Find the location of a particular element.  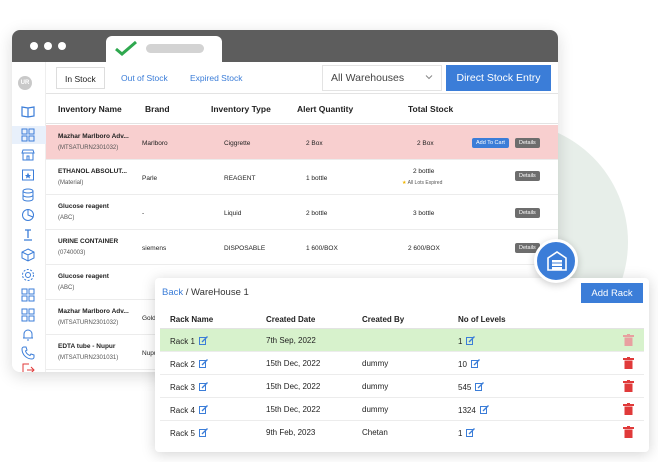

created-by-cell: Chetan is located at coordinates (375, 432).